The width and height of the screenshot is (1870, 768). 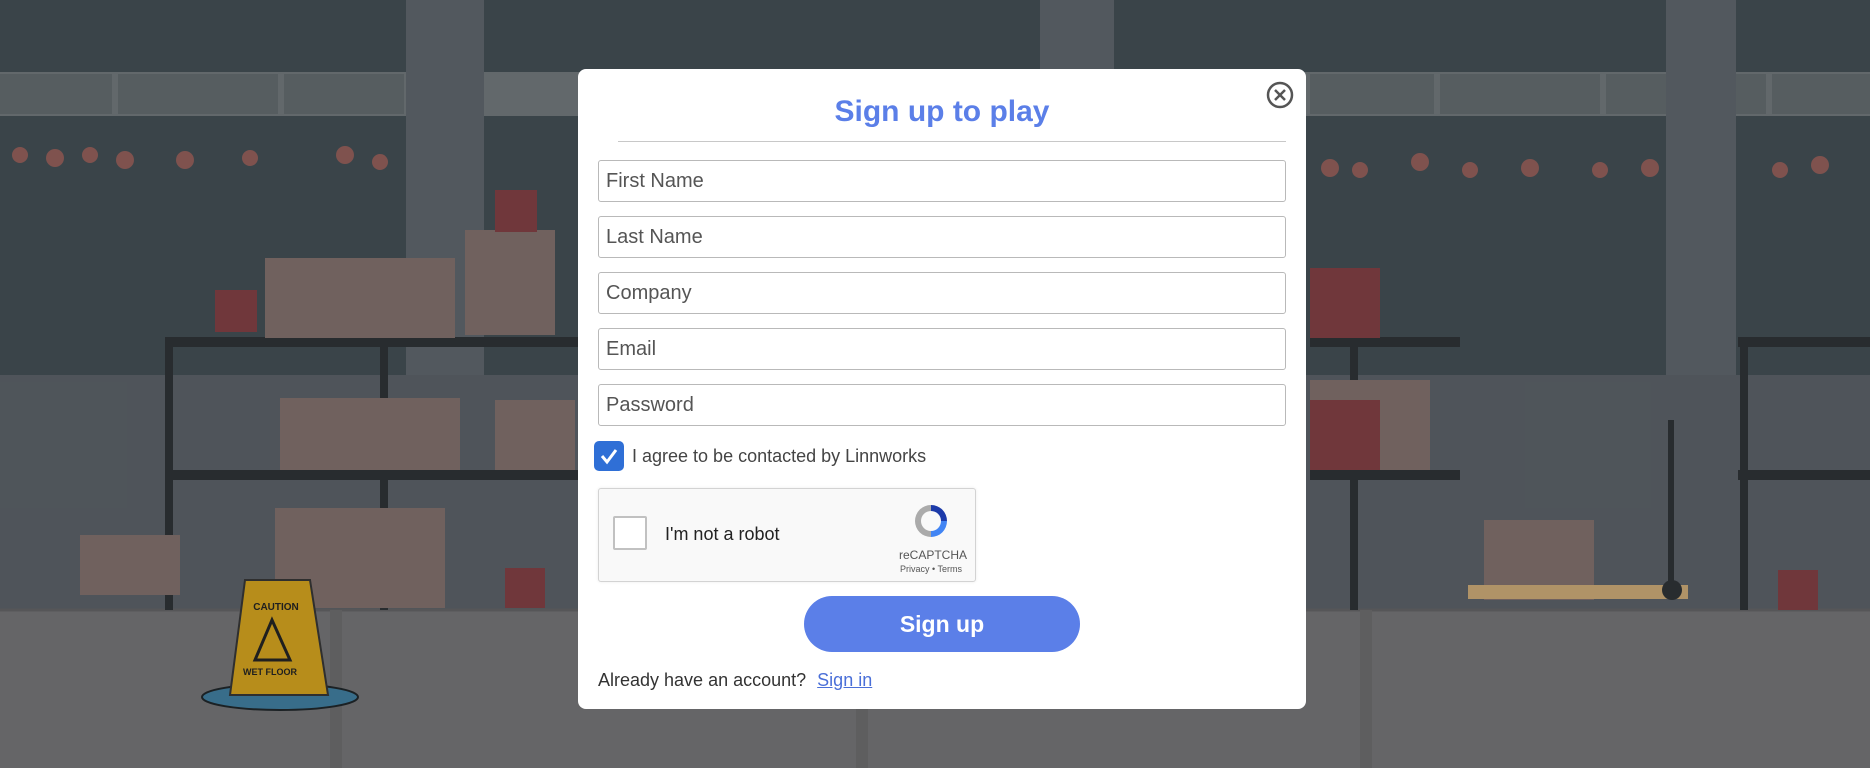 What do you see at coordinates (931, 521) in the screenshot?
I see `recaptcha-icon` at bounding box center [931, 521].